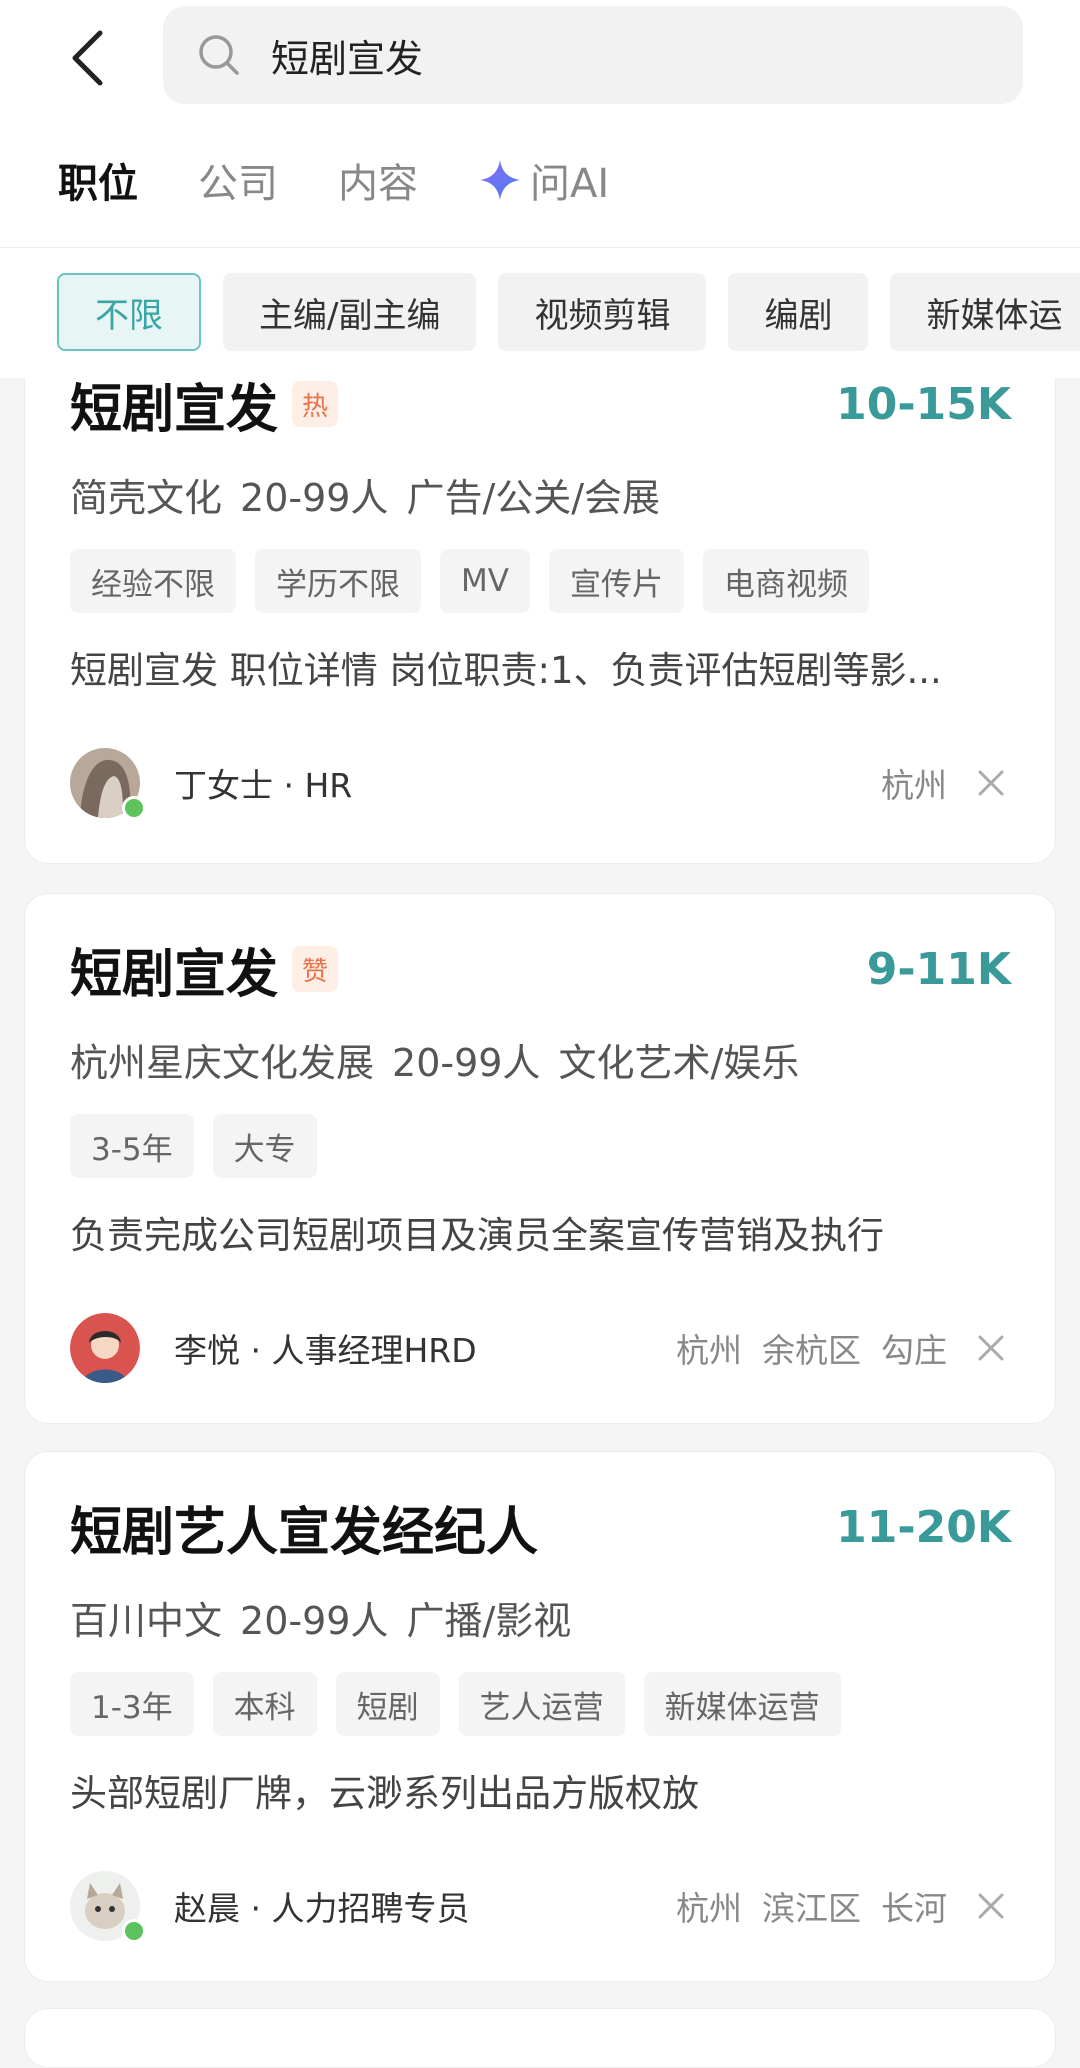 The width and height of the screenshot is (1080, 2068). Describe the element at coordinates (378, 184) in the screenshot. I see `tab-content-label: 内容` at that location.